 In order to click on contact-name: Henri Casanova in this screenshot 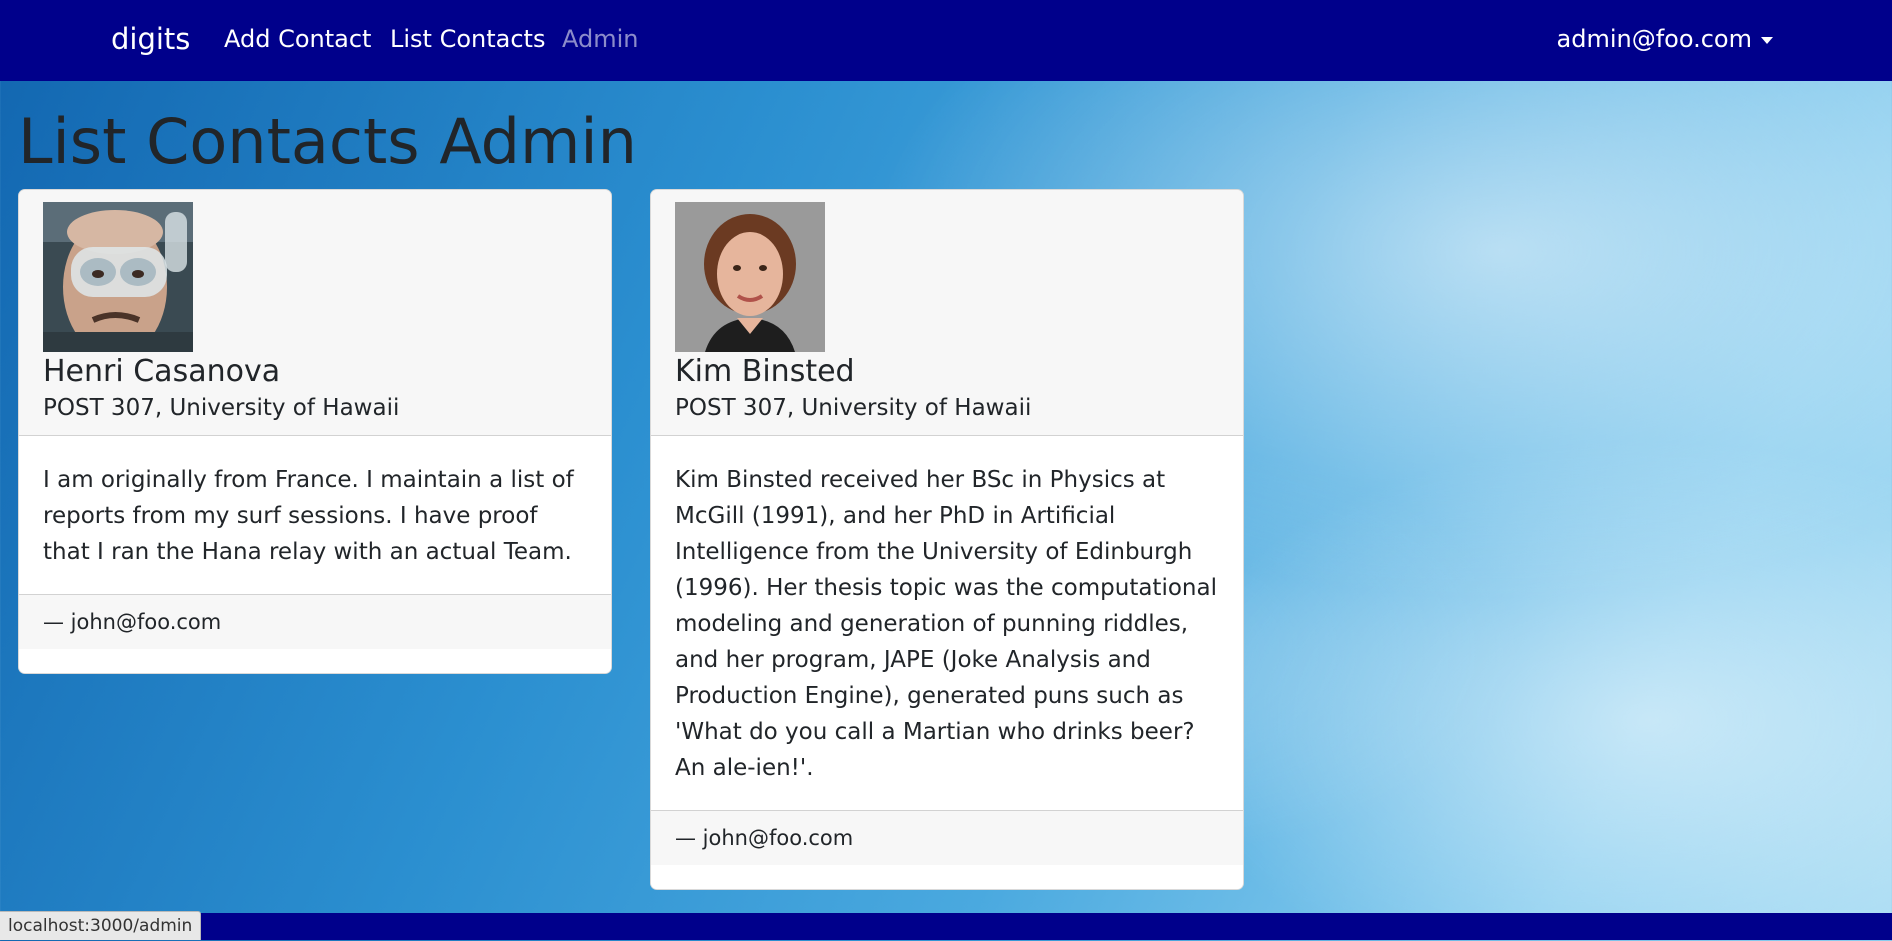, I will do `click(162, 371)`.